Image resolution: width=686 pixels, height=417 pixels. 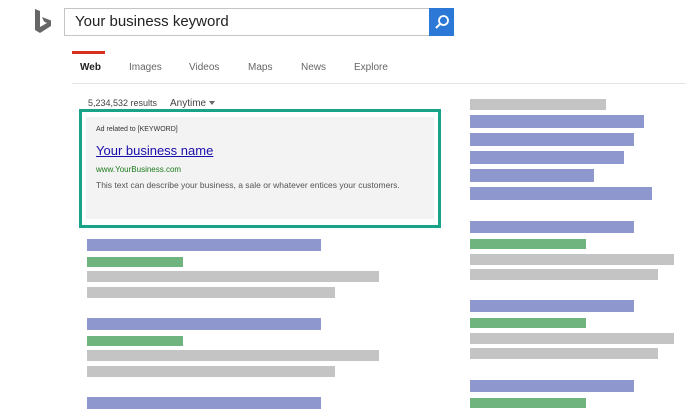 What do you see at coordinates (88, 52) in the screenshot?
I see `active-tab-indicator` at bounding box center [88, 52].